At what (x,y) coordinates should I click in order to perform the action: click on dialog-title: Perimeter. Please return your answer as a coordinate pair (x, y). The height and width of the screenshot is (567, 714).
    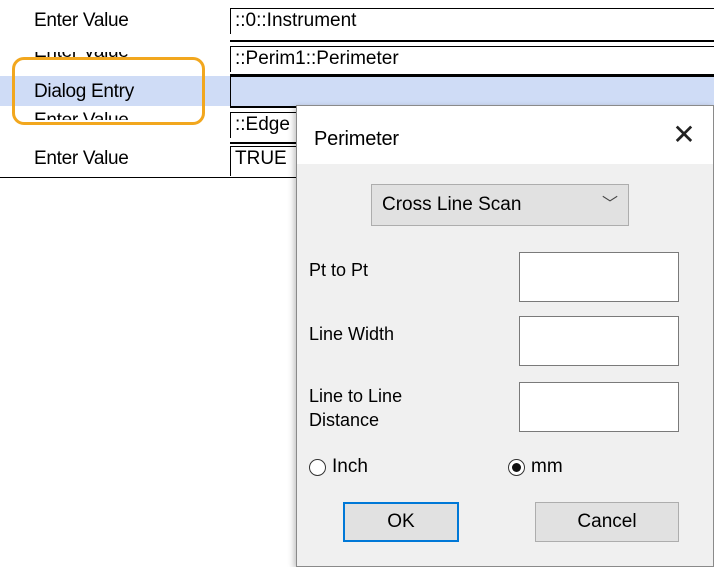
    Looking at the image, I should click on (356, 139).